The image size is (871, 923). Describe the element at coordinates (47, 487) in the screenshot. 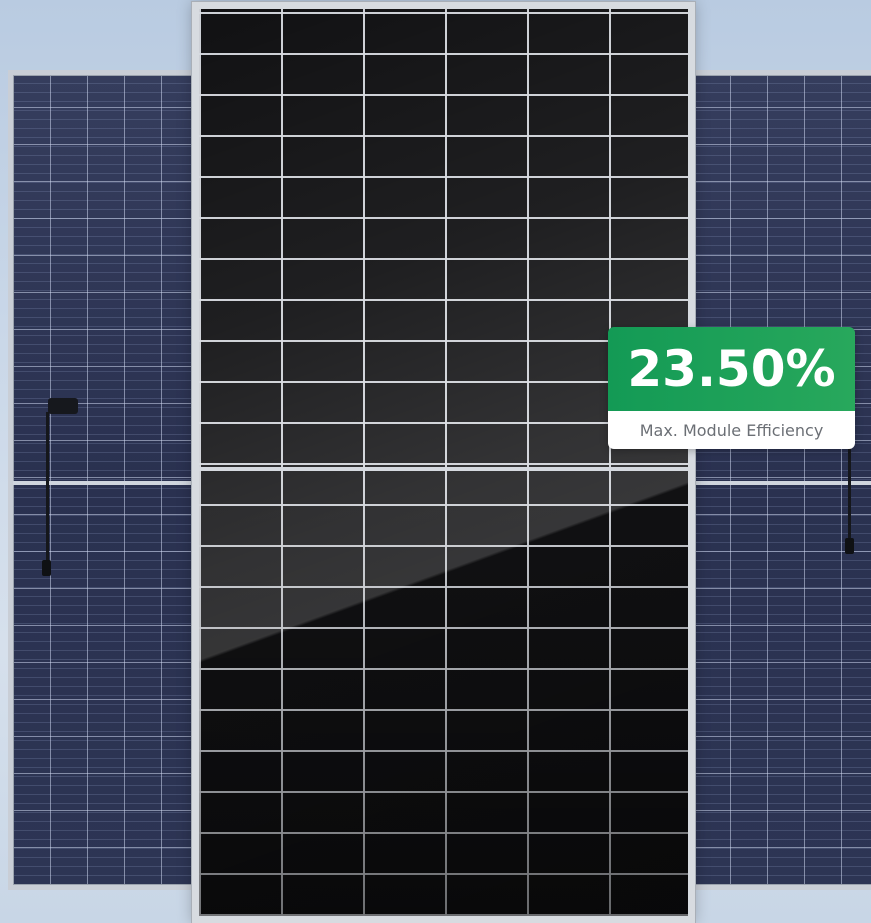

I see `cable-left` at that location.